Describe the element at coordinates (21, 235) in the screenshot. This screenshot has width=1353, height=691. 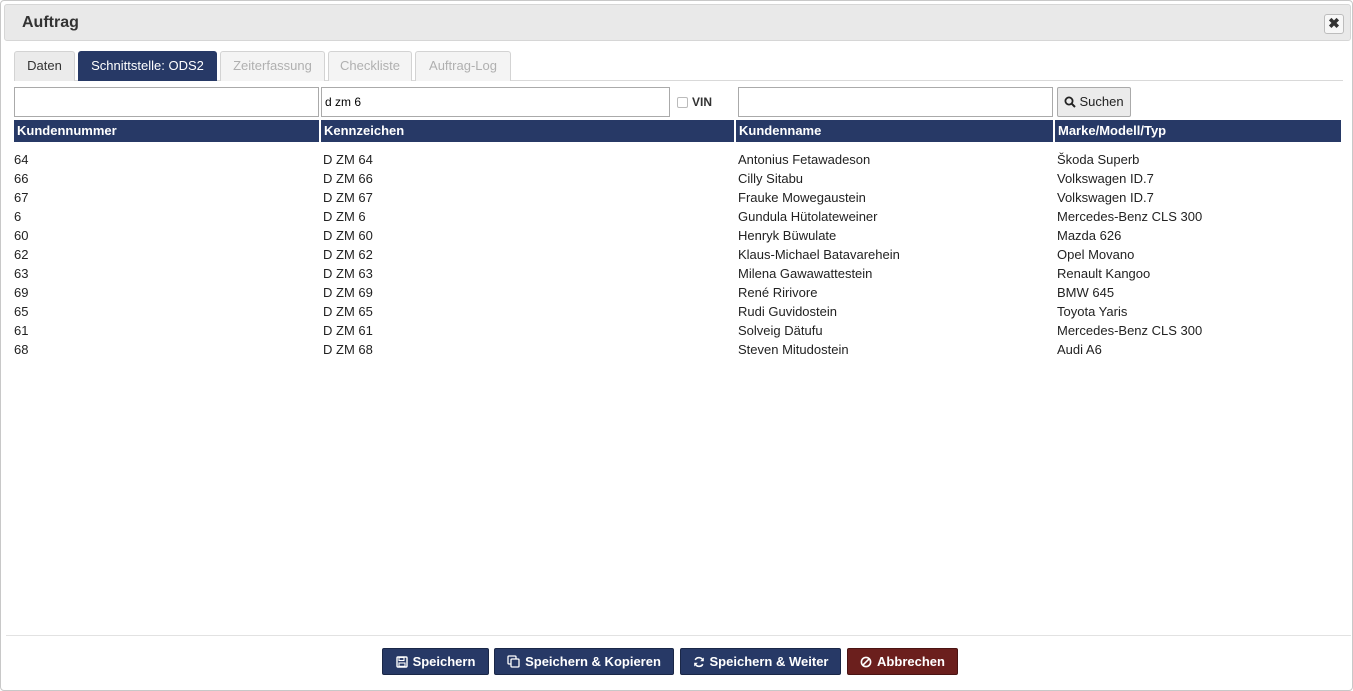
I see `cell-customer-number: 60` at that location.